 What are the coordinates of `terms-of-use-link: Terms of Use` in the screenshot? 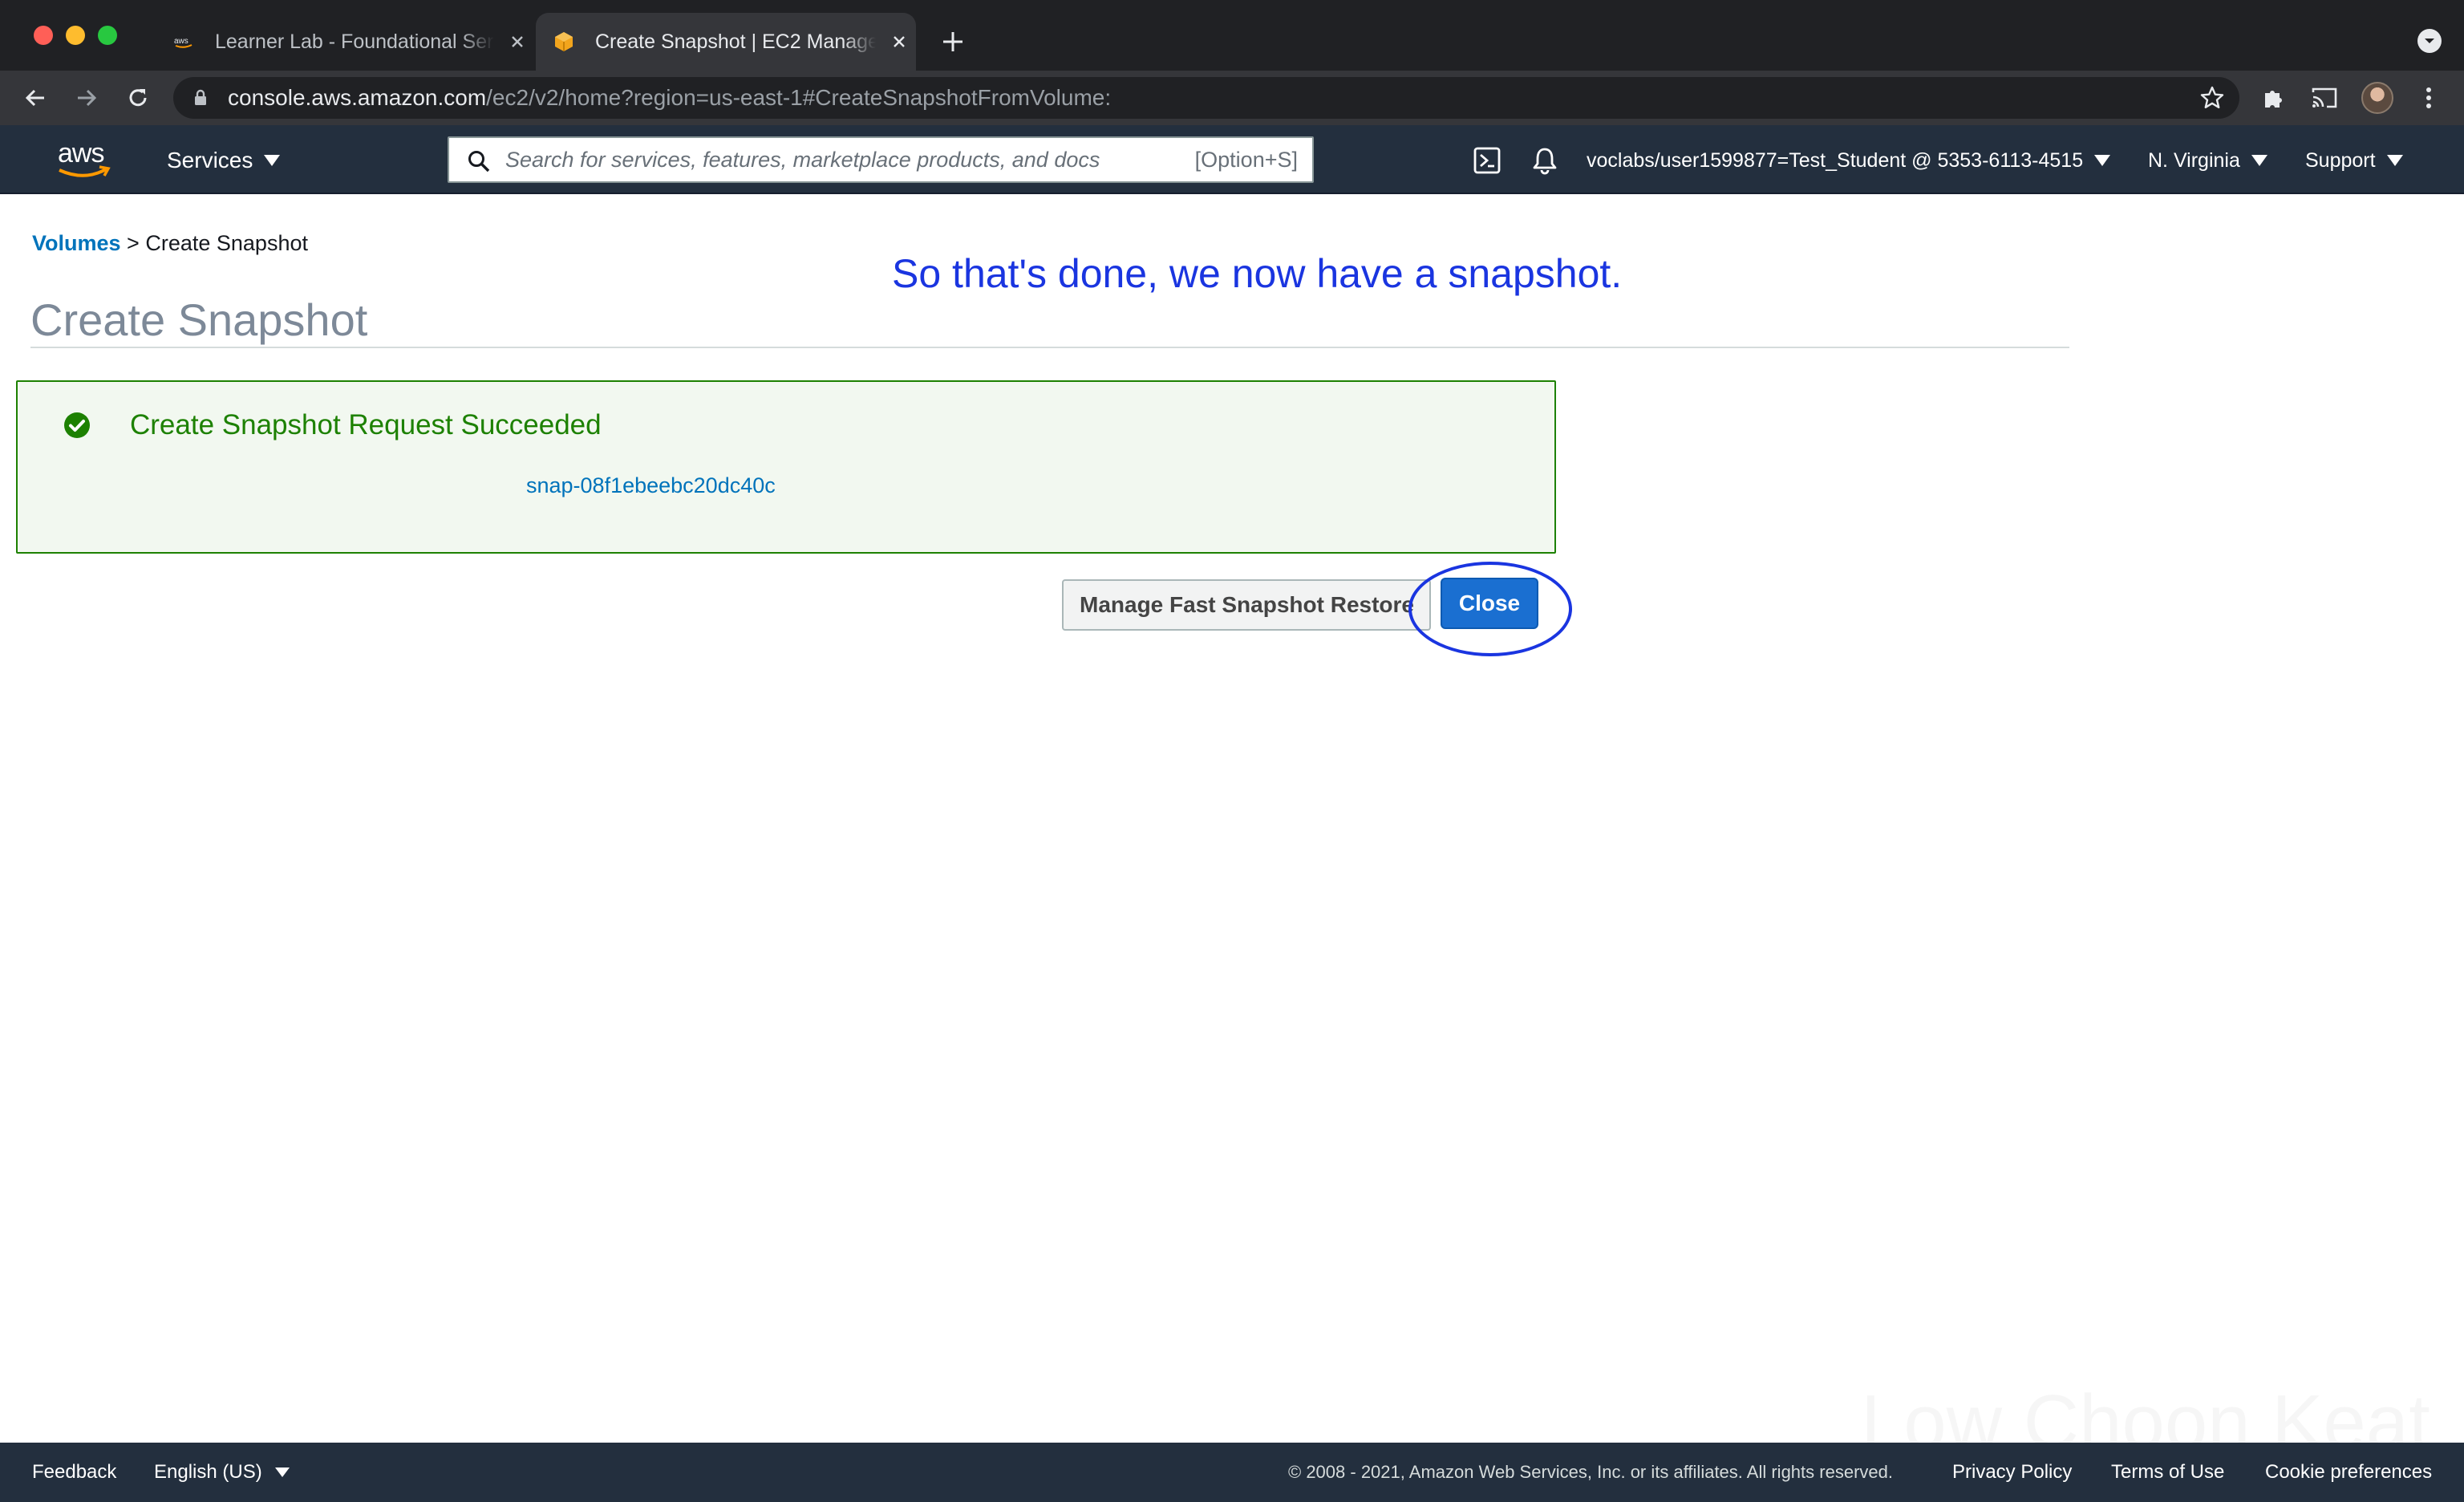 It's located at (2167, 1473).